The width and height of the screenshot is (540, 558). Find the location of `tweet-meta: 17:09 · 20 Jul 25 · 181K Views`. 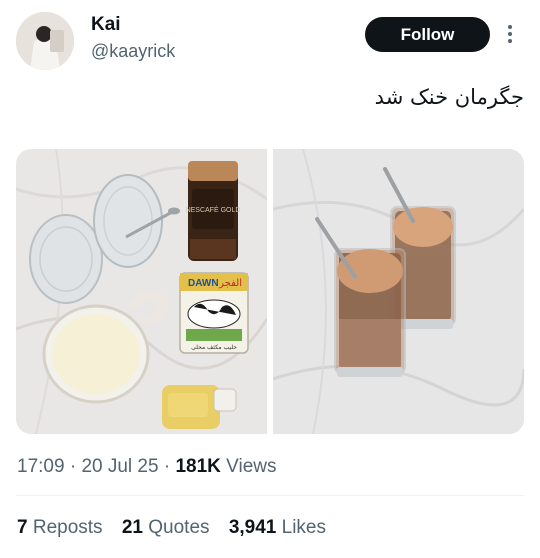

tweet-meta: 17:09 · 20 Jul 25 · 181K Views is located at coordinates (147, 467).